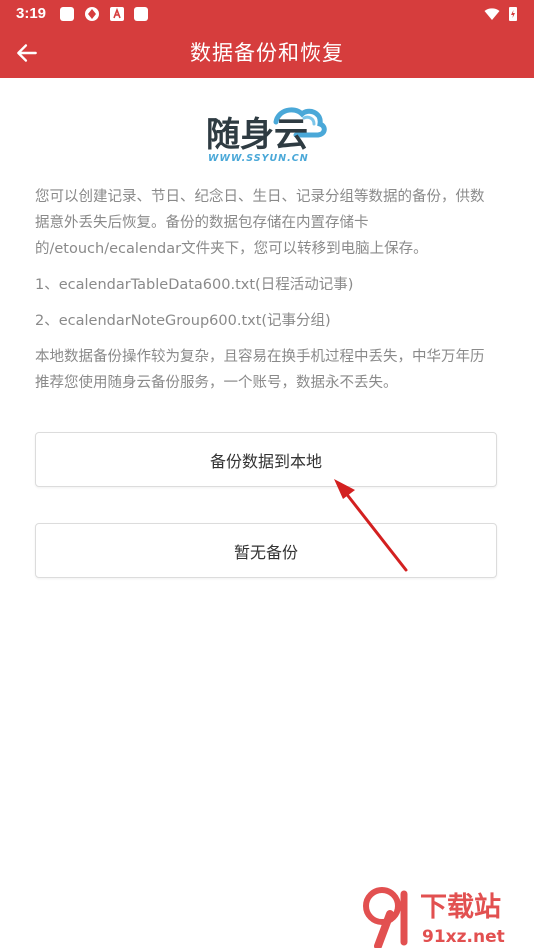 Image resolution: width=534 pixels, height=950 pixels. I want to click on watermark-text: 下载站, so click(460, 907).